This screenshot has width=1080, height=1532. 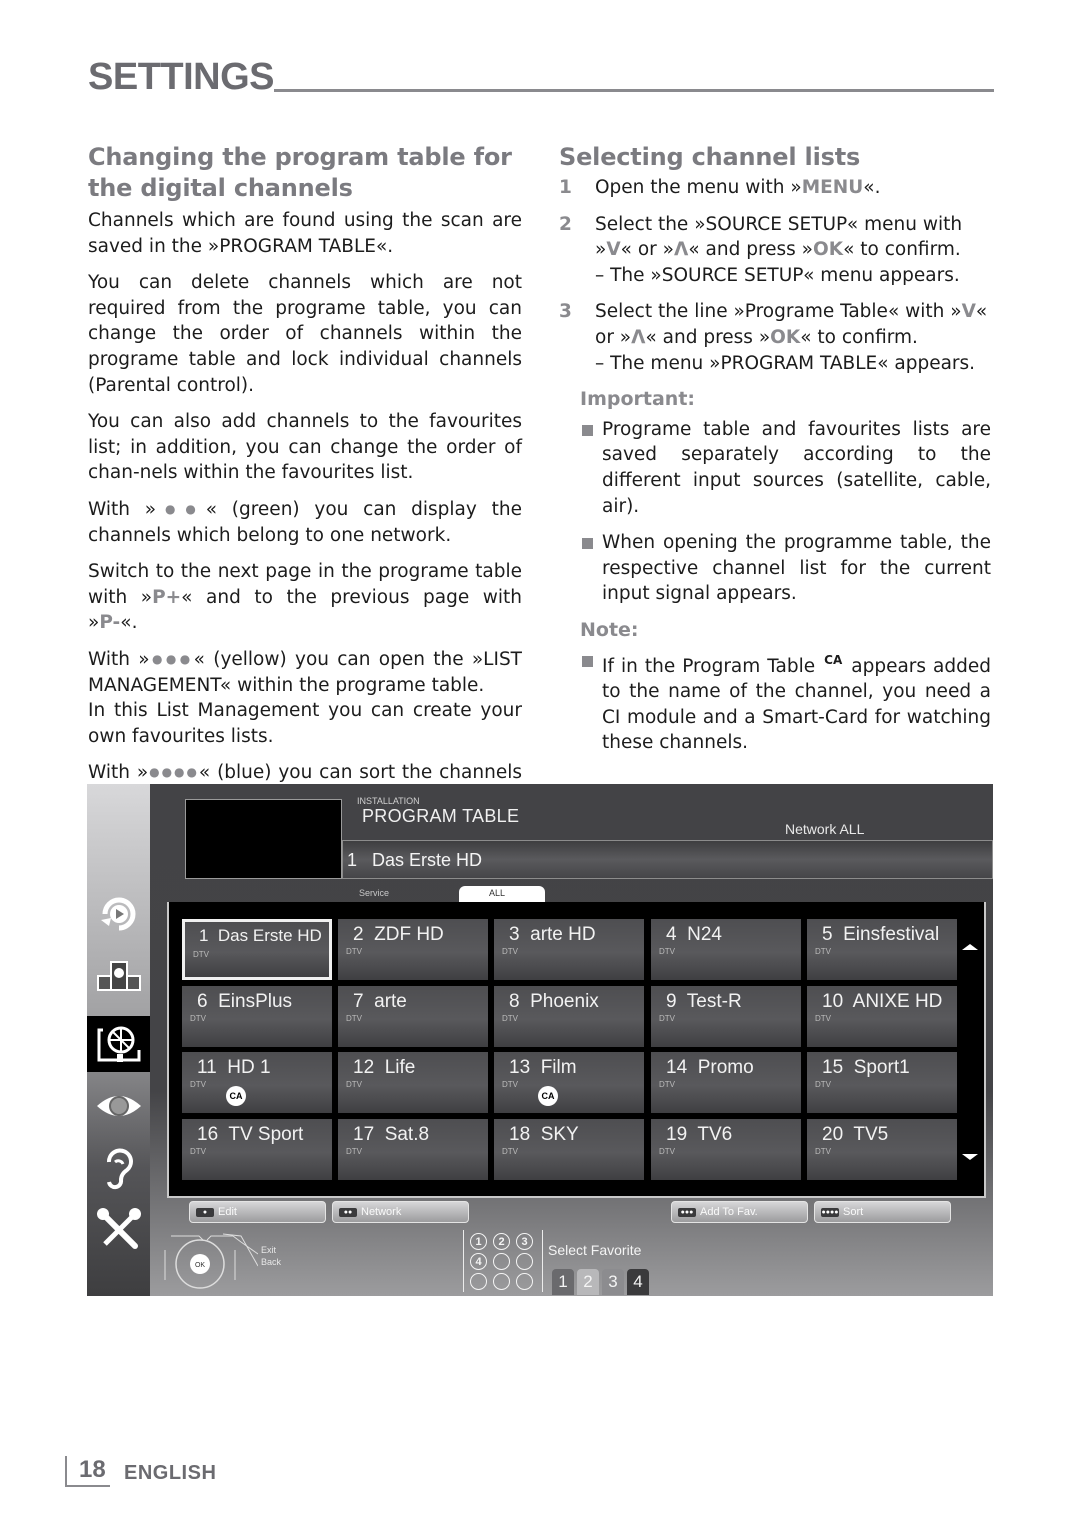 I want to click on page-number: 18, so click(x=92, y=1469).